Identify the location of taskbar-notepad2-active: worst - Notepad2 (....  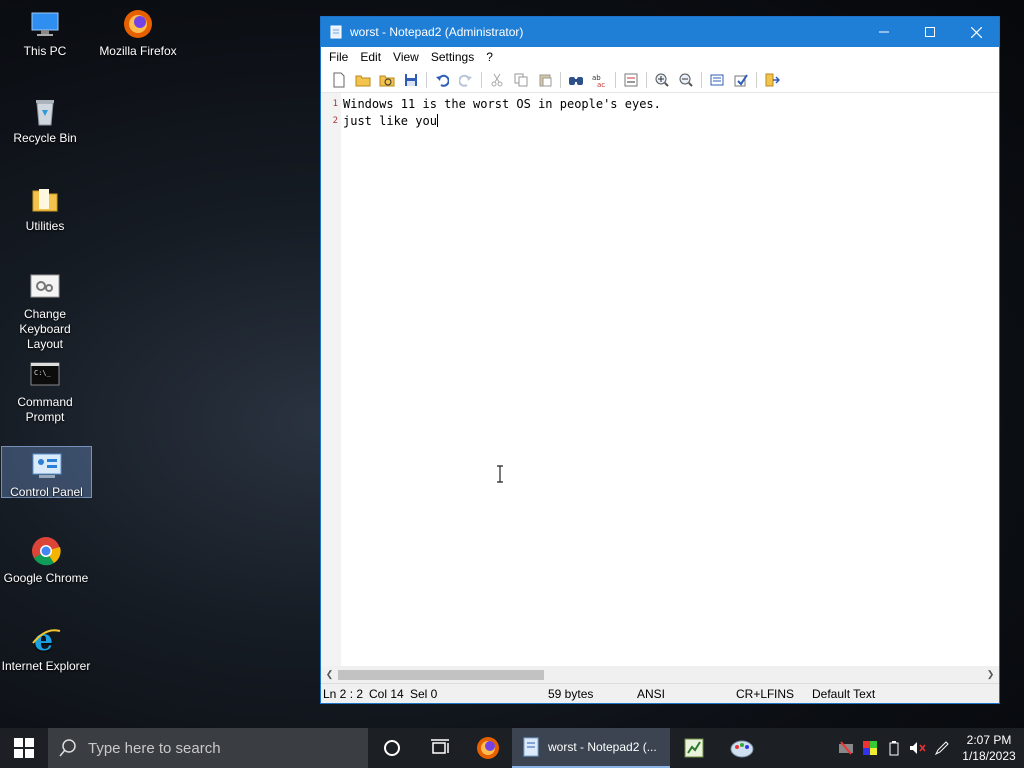
(591, 748).